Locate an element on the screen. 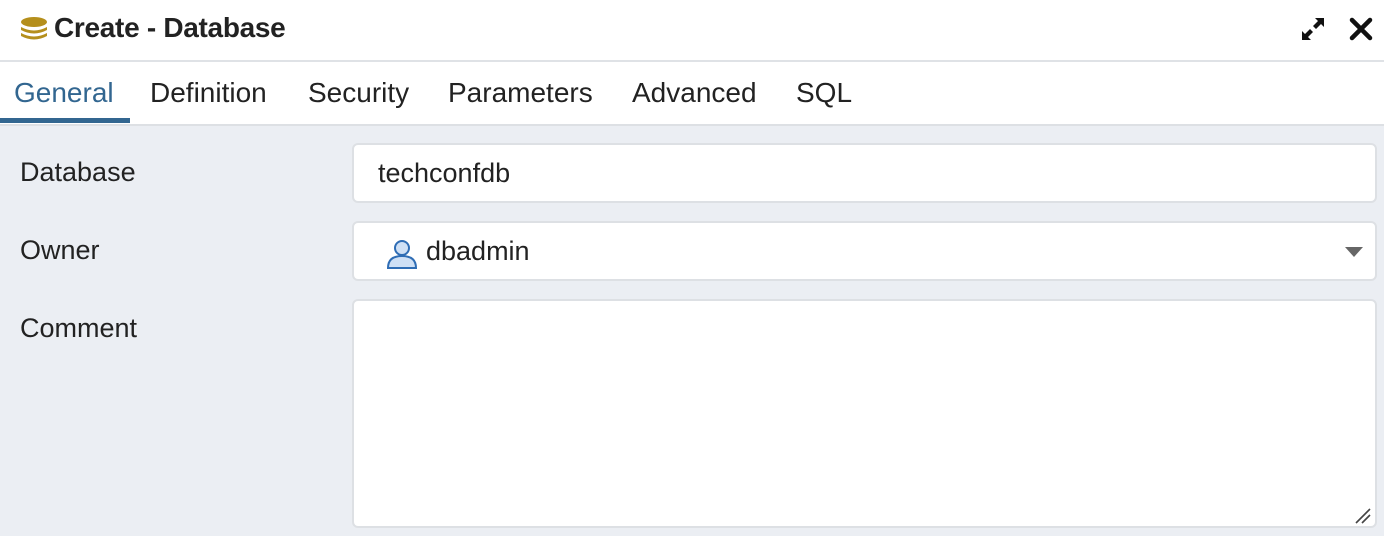 Image resolution: width=1384 pixels, height=536 pixels. resize-grip-icon is located at coordinates (1362, 515).